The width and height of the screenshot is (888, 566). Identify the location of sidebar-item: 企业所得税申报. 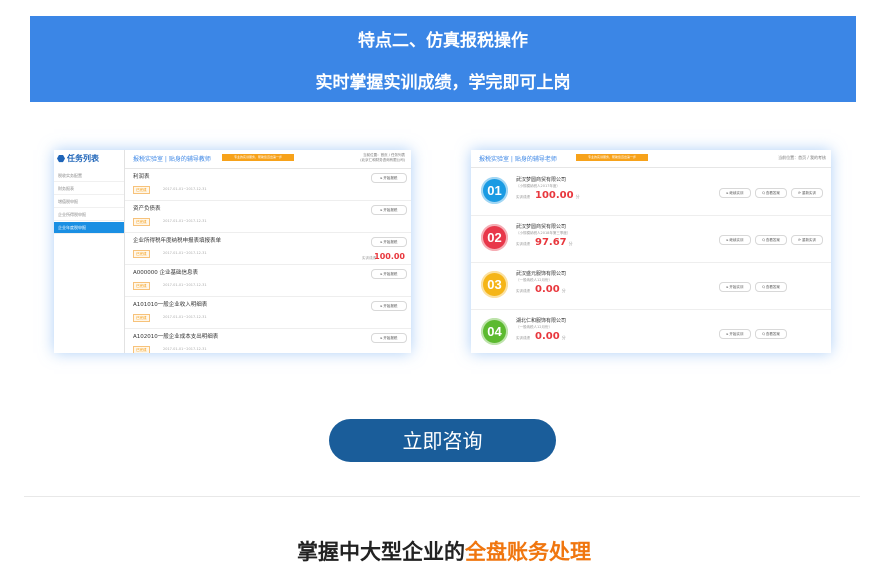
(89, 215).